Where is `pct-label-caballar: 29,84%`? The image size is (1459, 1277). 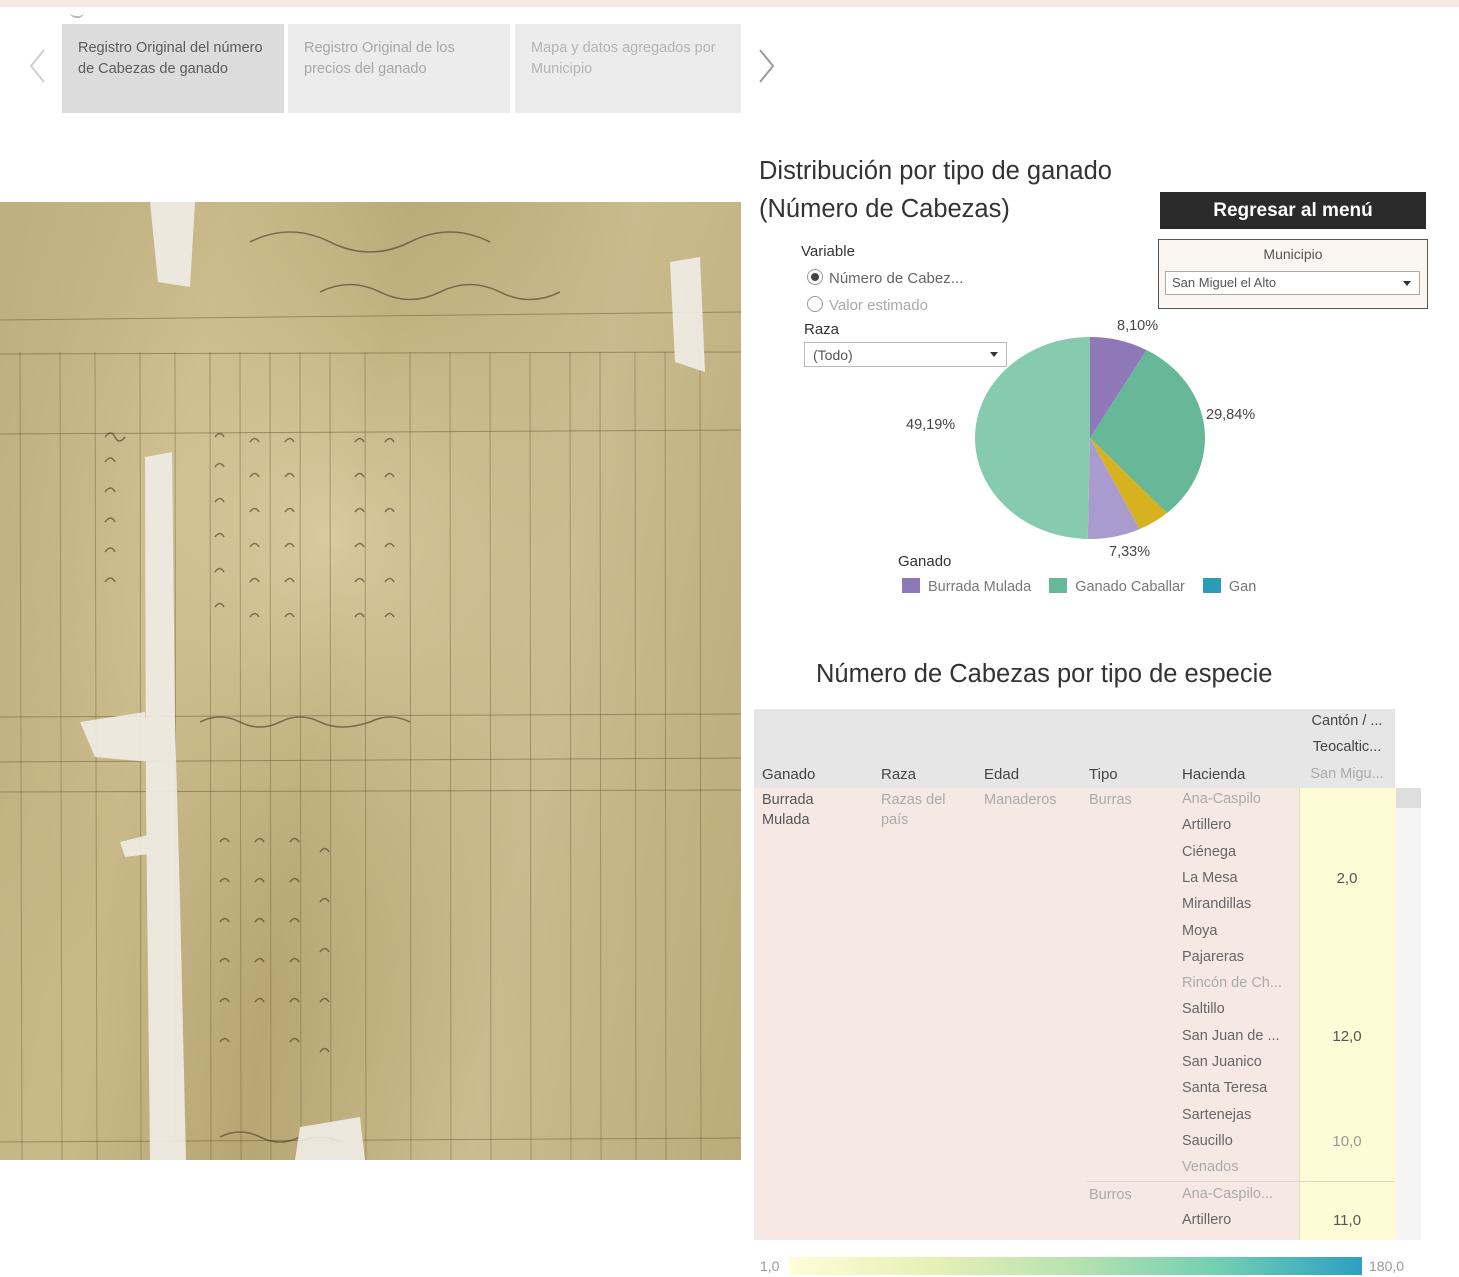 pct-label-caballar: 29,84% is located at coordinates (1231, 415).